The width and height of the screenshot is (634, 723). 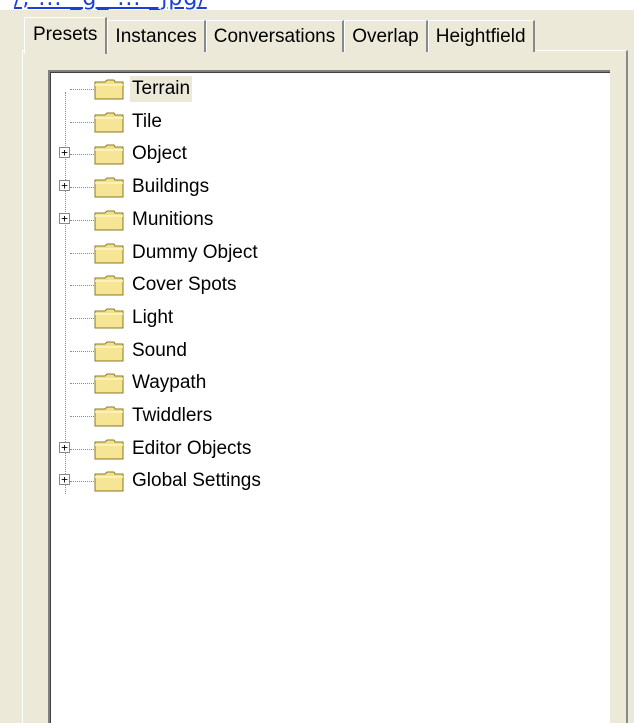 I want to click on tab-label: Instances, so click(x=156, y=36).